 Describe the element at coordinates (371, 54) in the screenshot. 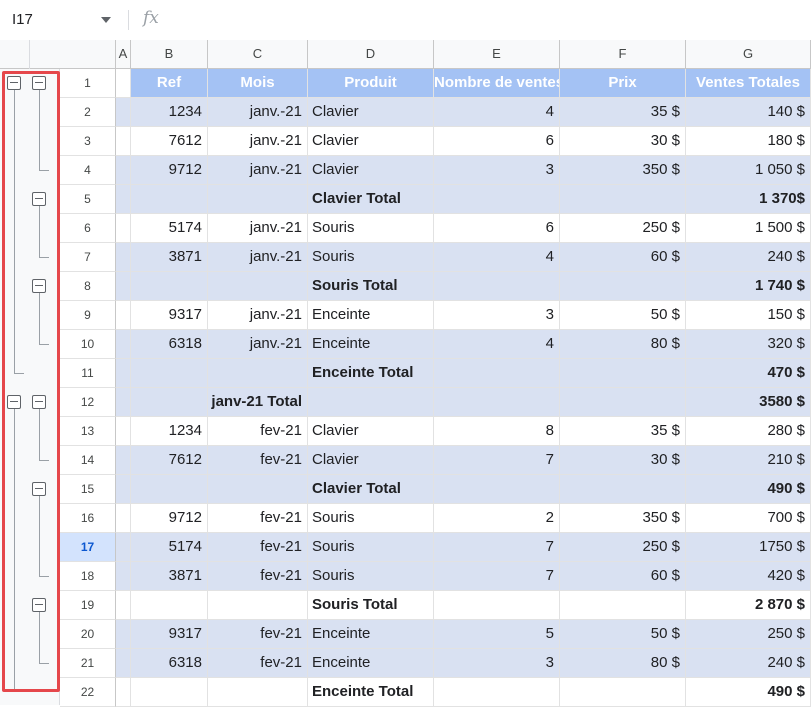

I see `column-header-d: D` at that location.